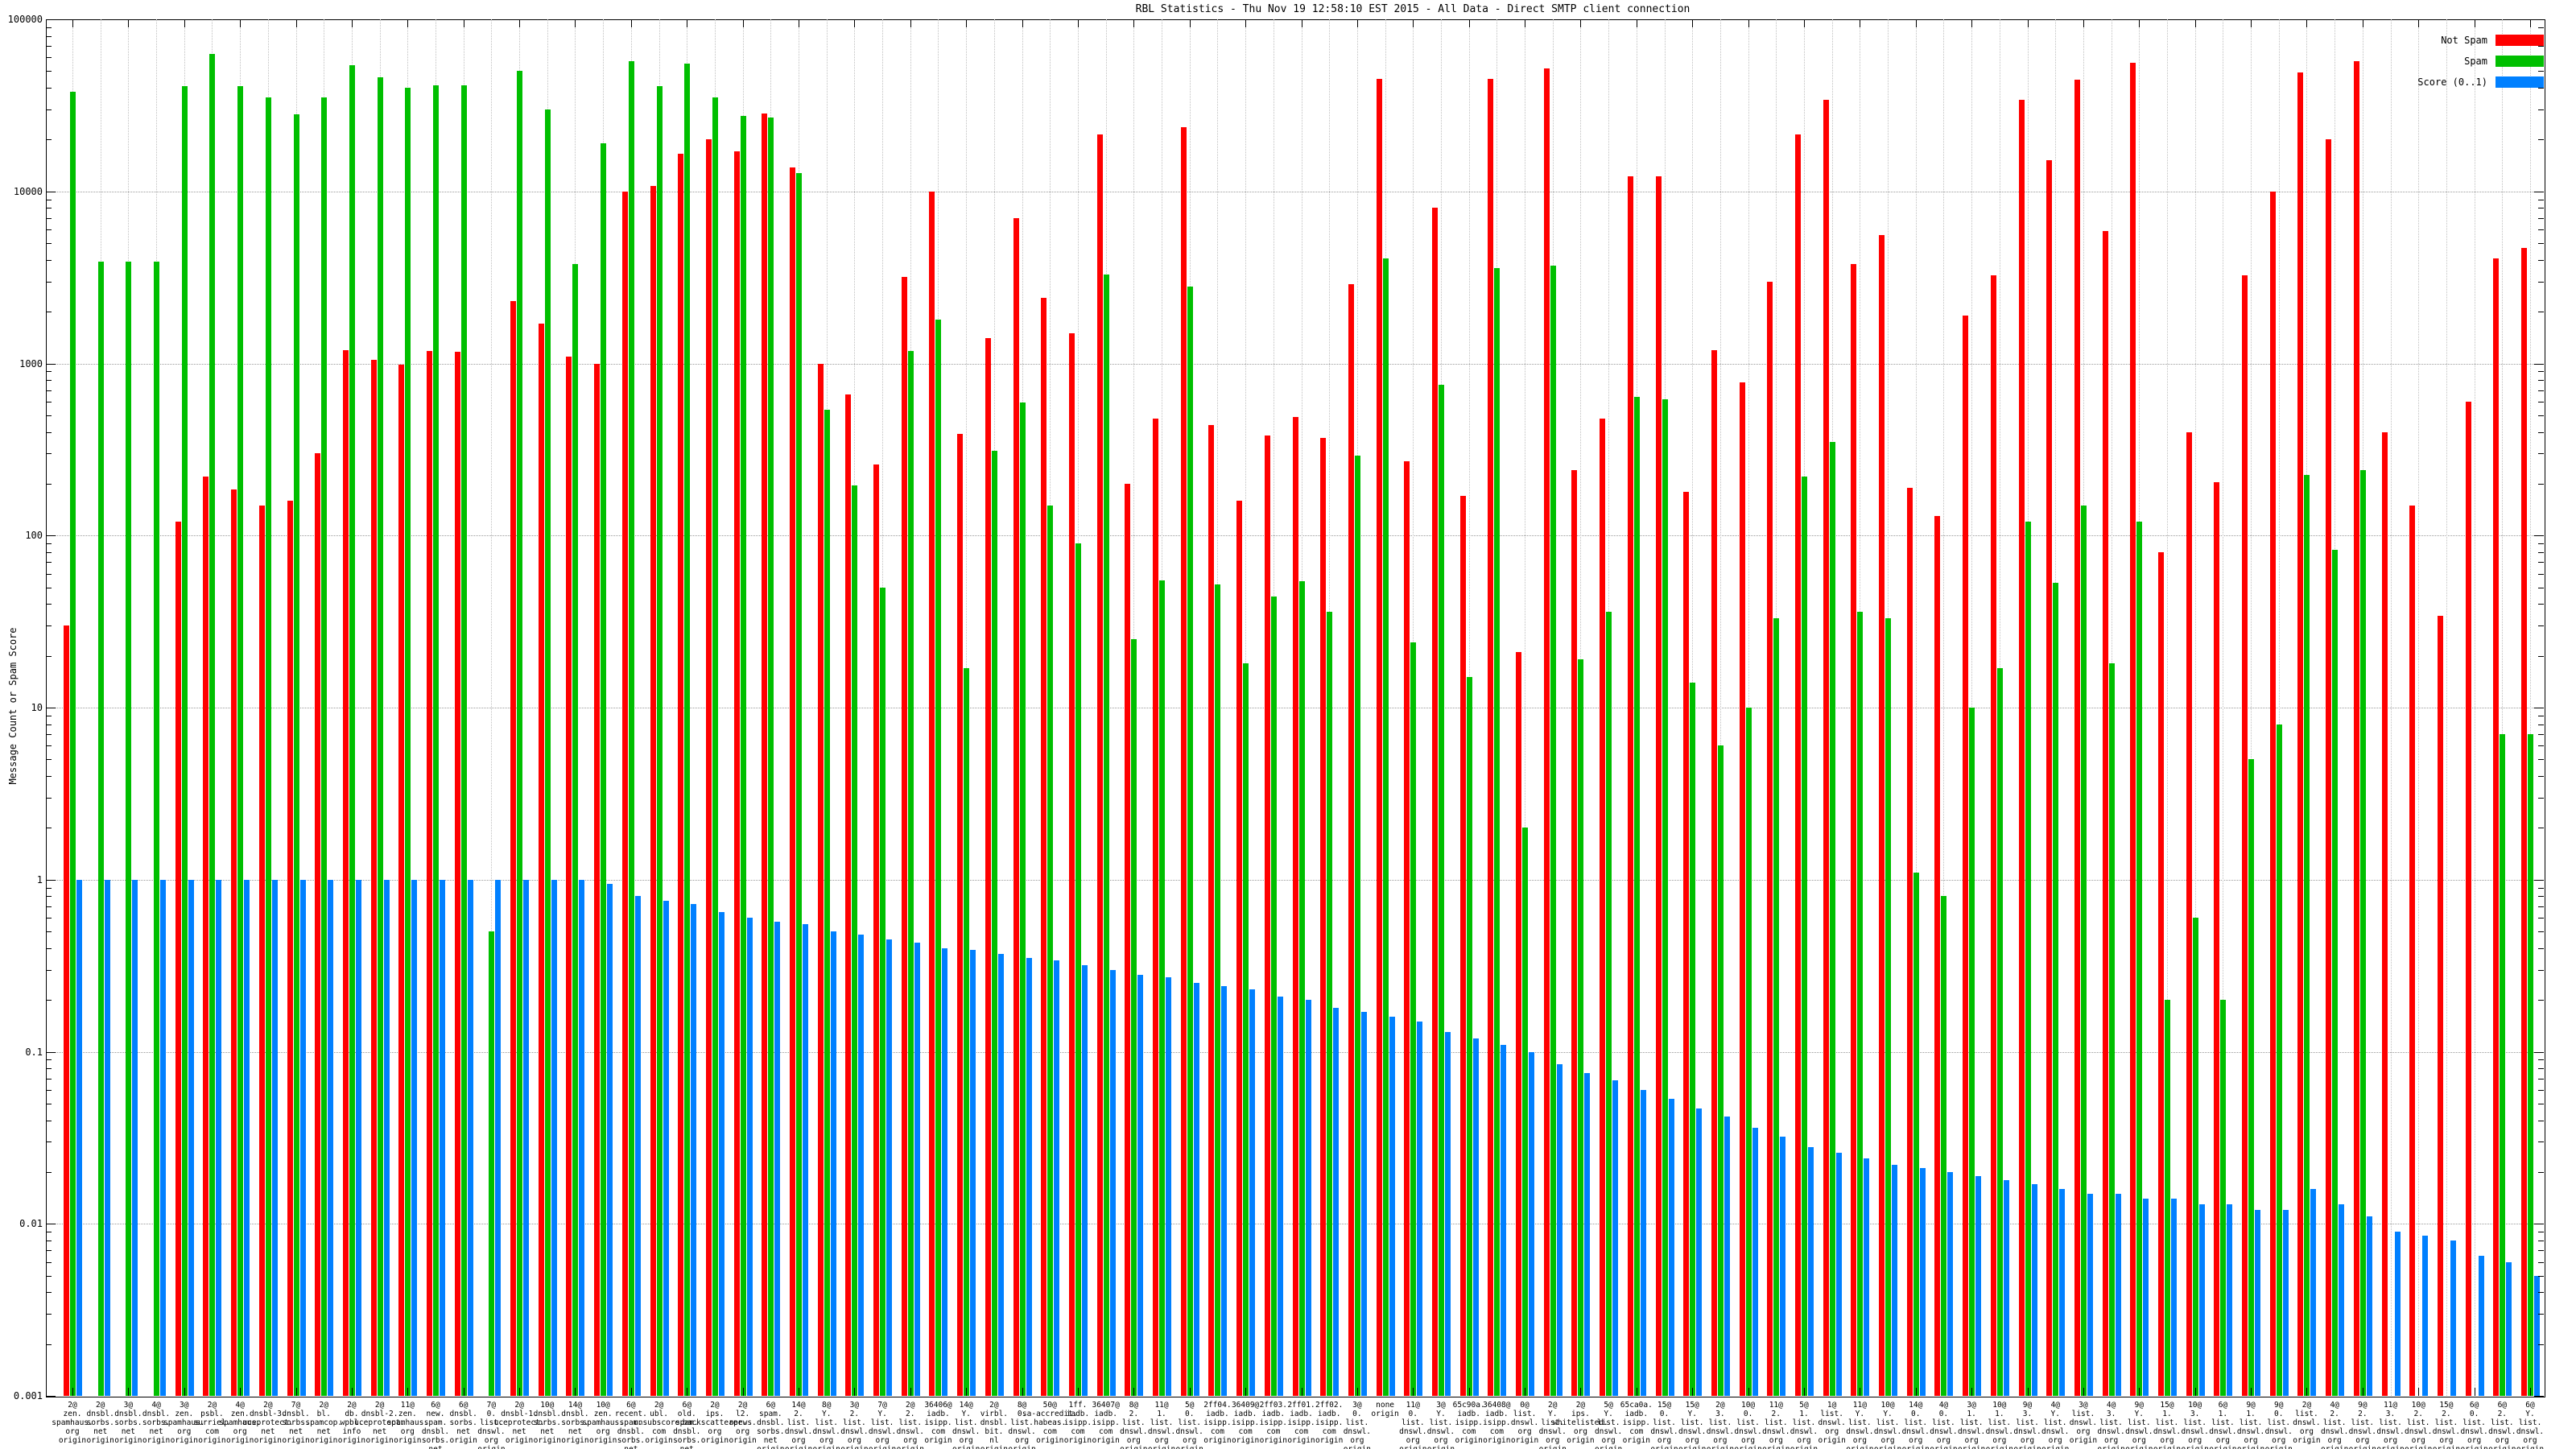  I want to click on legend-label-not-spam: Not Spam, so click(2464, 40).